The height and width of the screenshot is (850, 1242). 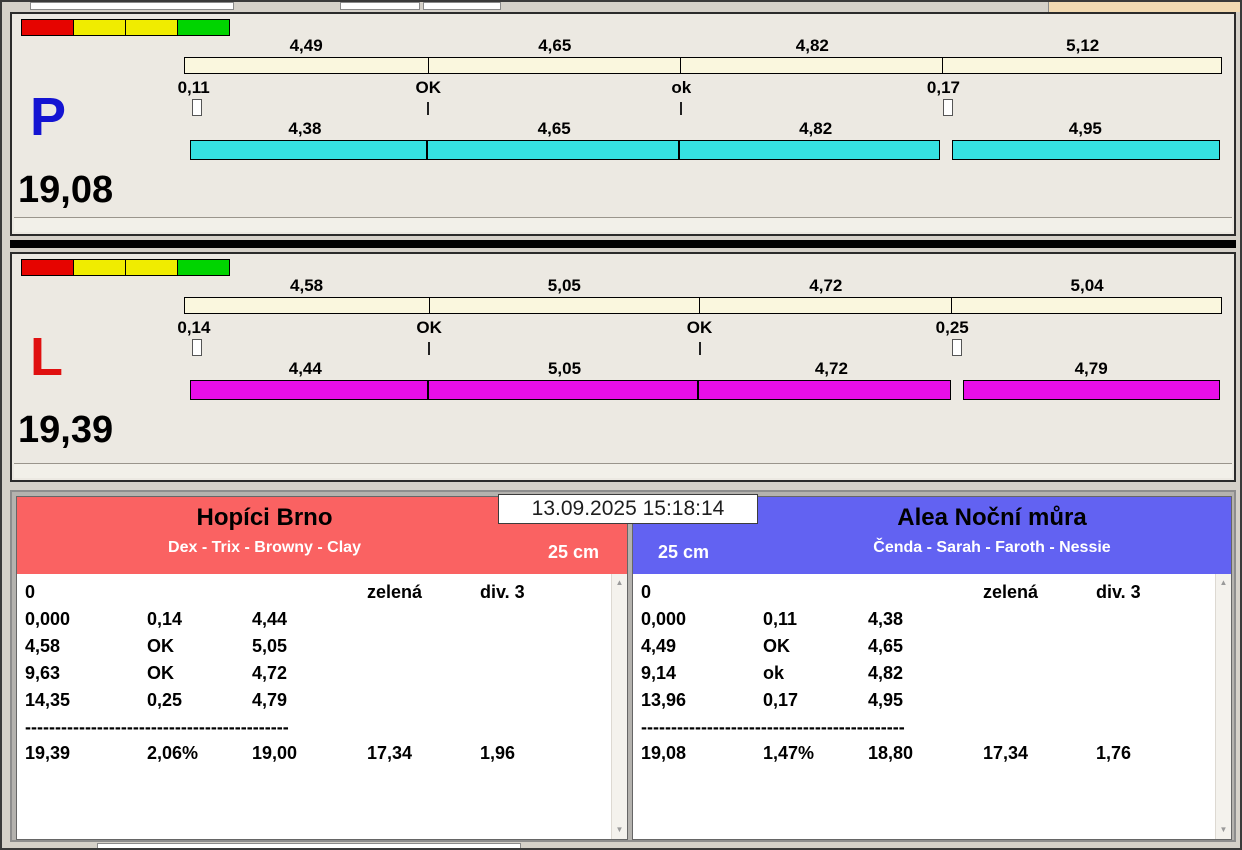 I want to click on lane-progress-bar, so click(x=705, y=150).